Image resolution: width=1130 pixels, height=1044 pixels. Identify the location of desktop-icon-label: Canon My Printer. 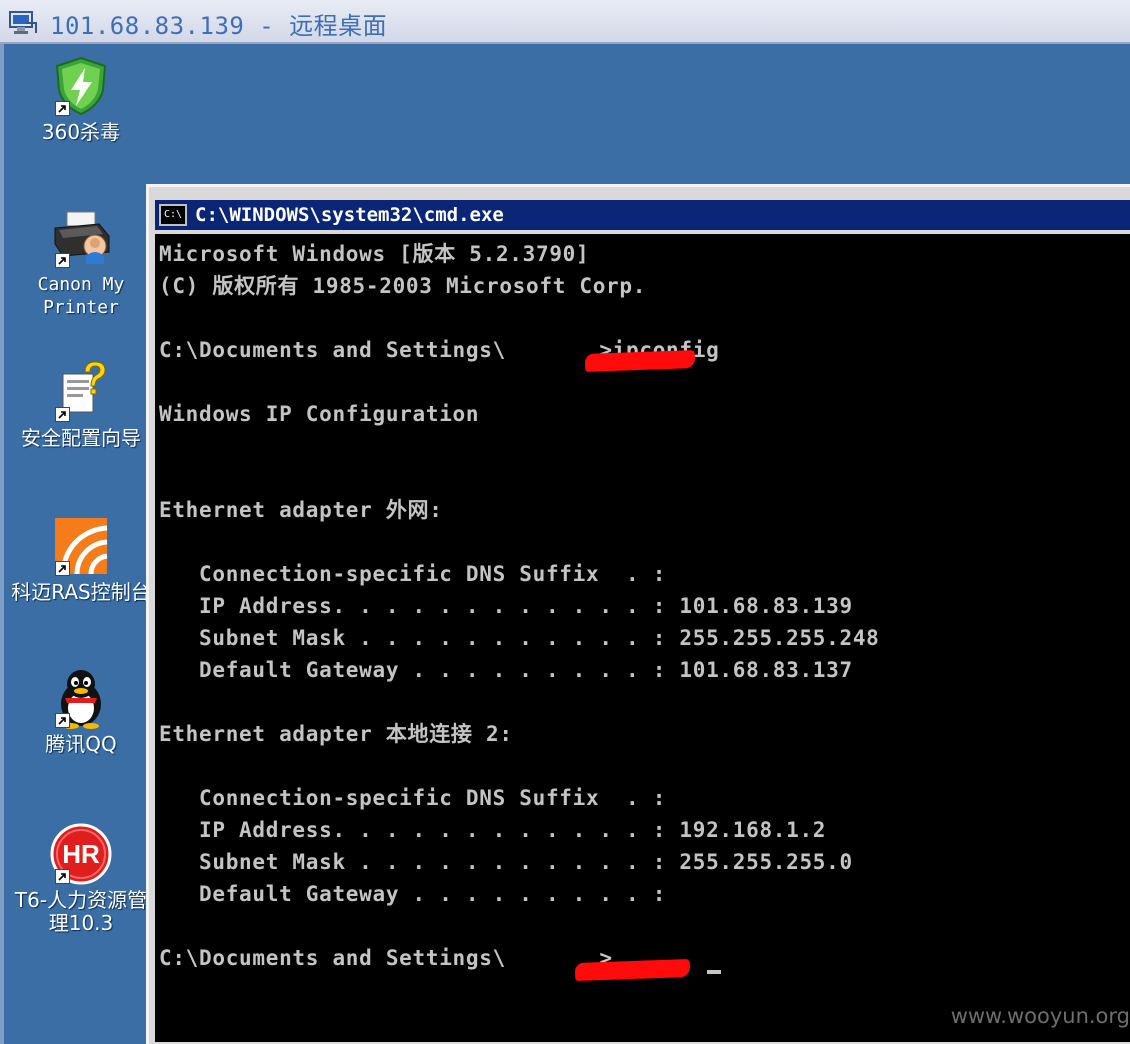
(81, 296).